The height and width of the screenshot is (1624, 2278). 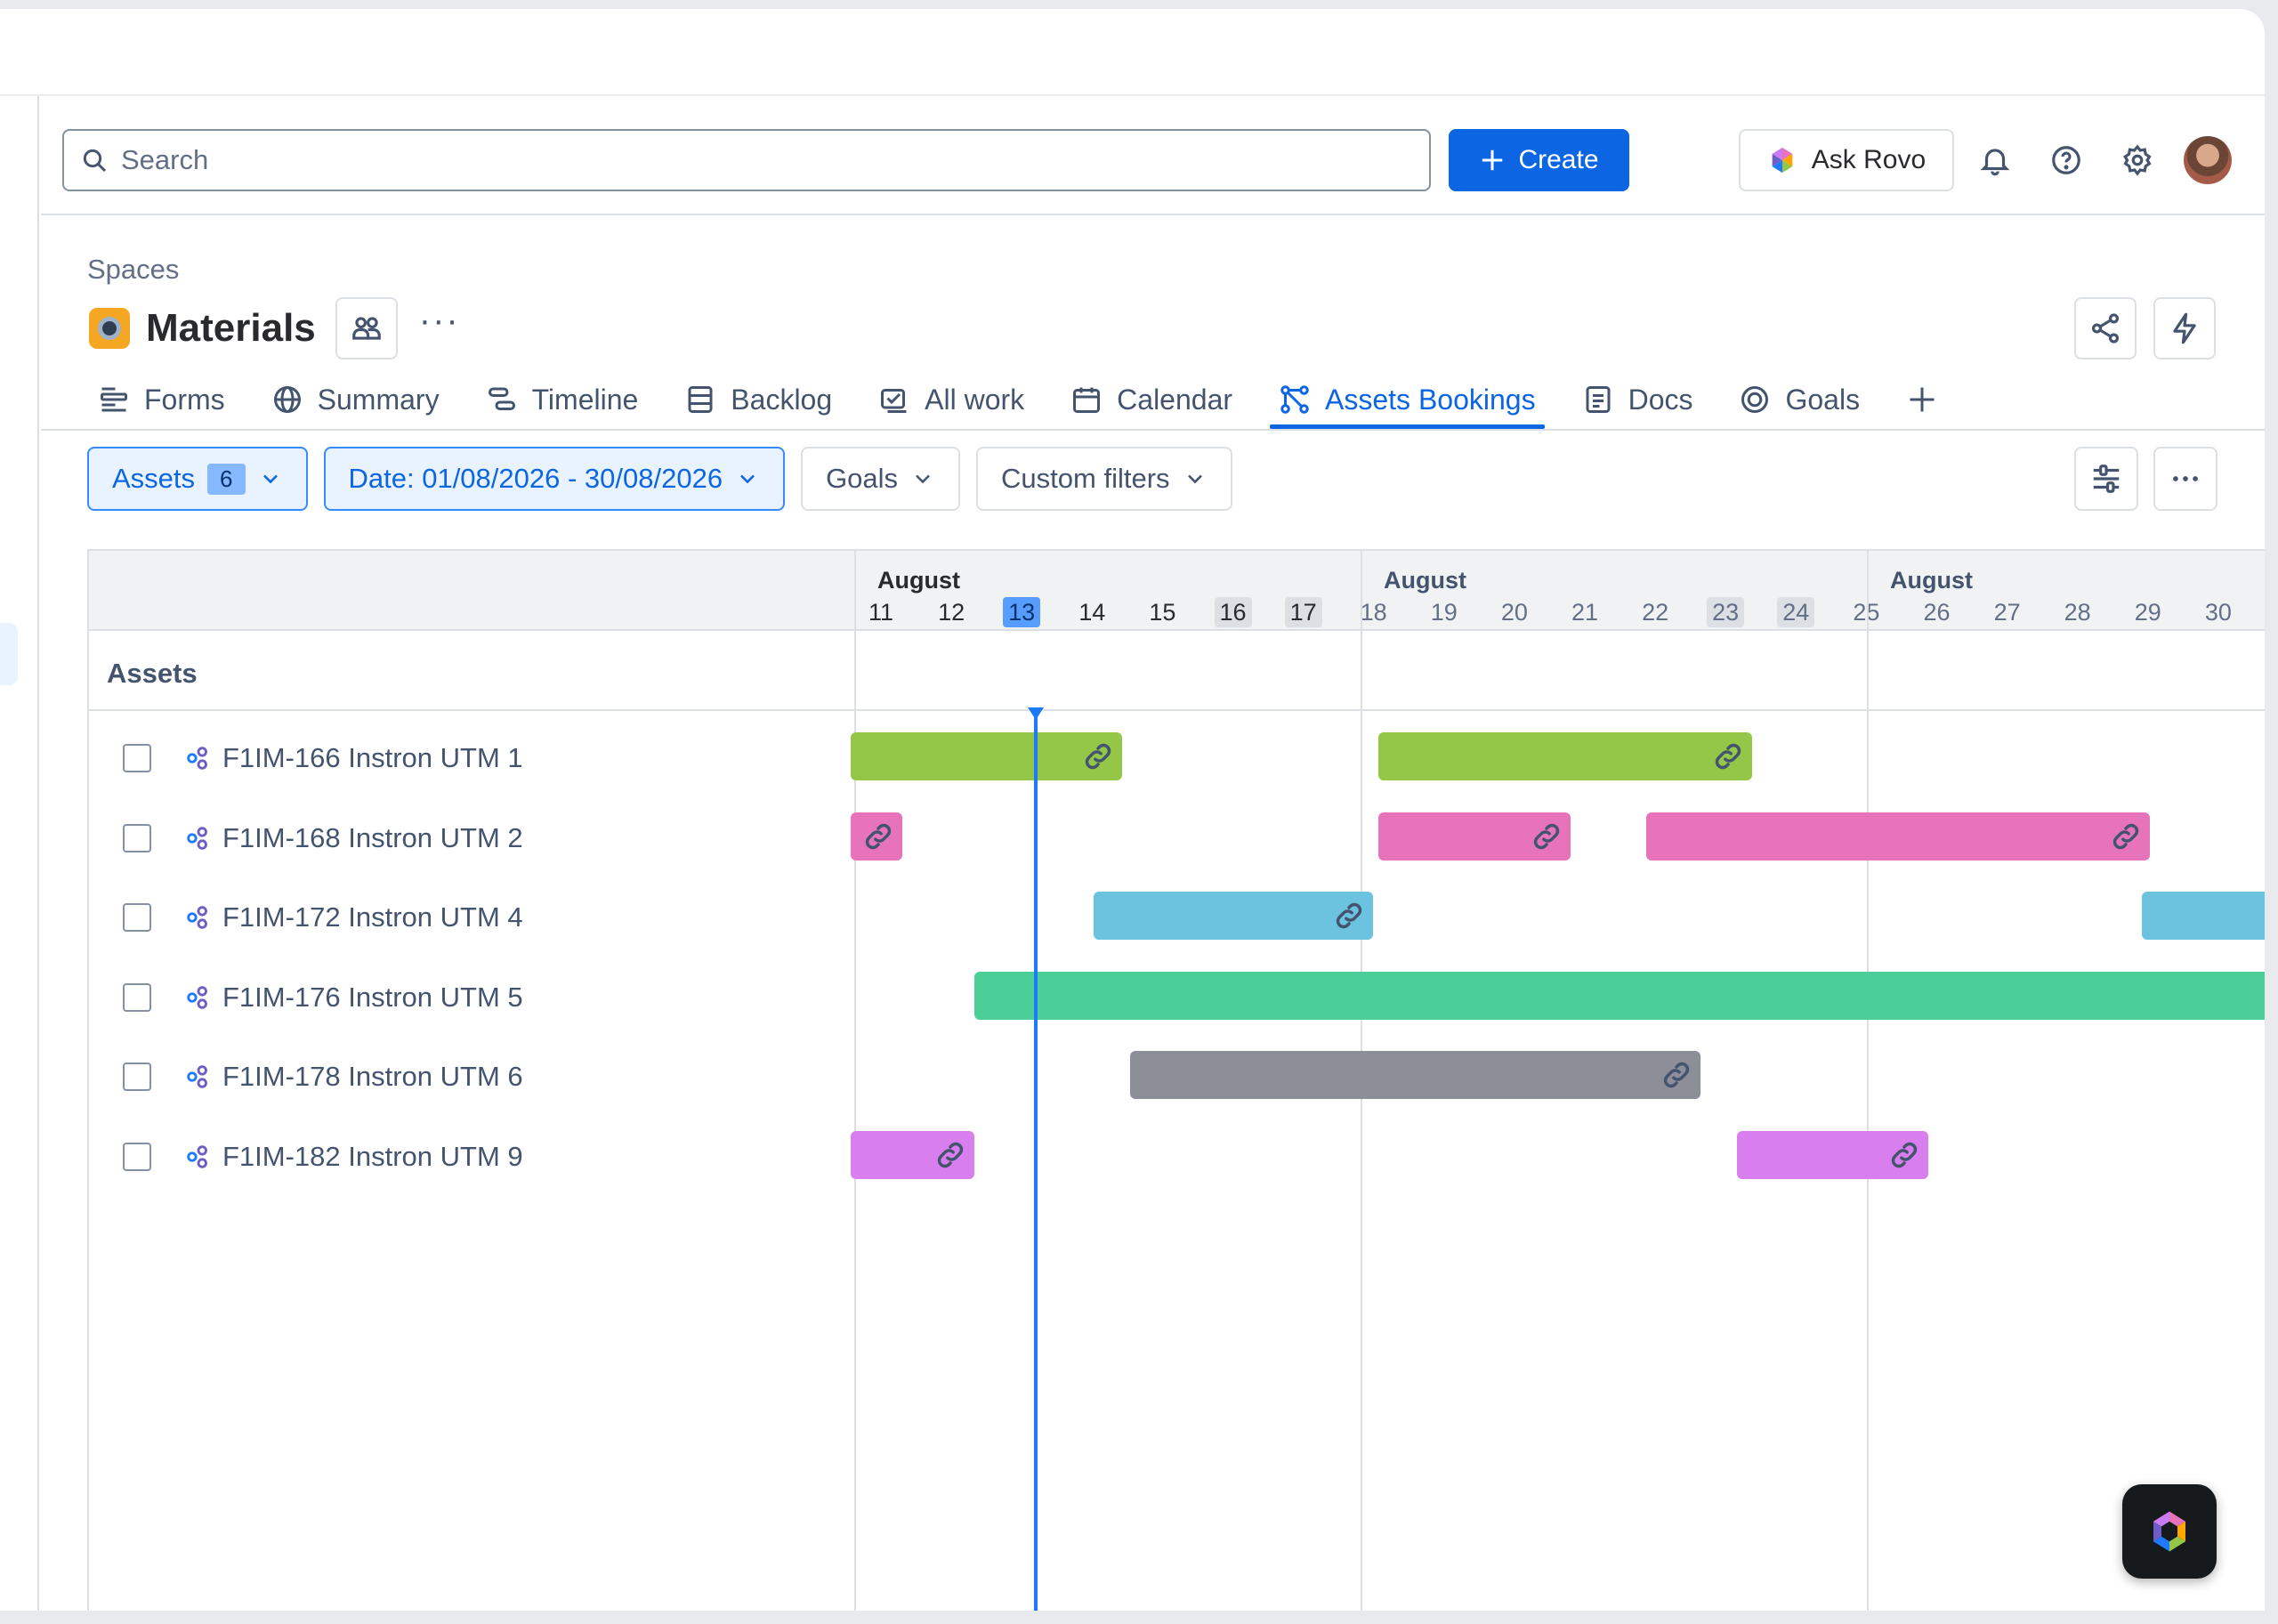 What do you see at coordinates (1660, 399) in the screenshot?
I see `tab-label: Docs` at bounding box center [1660, 399].